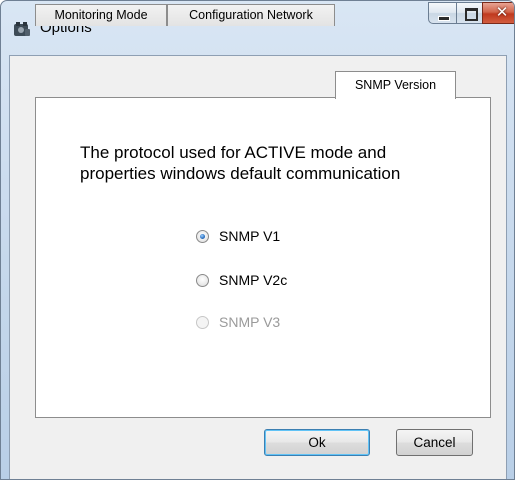  I want to click on radio-snmp-v3: SNMP V3, so click(238, 322).